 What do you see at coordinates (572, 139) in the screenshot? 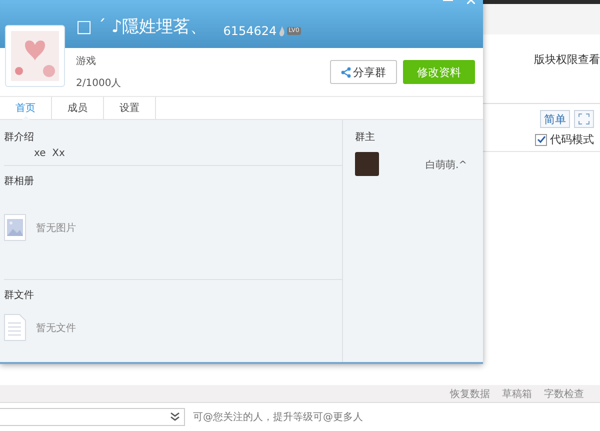
I see `code-mode-label: 代码模式` at bounding box center [572, 139].